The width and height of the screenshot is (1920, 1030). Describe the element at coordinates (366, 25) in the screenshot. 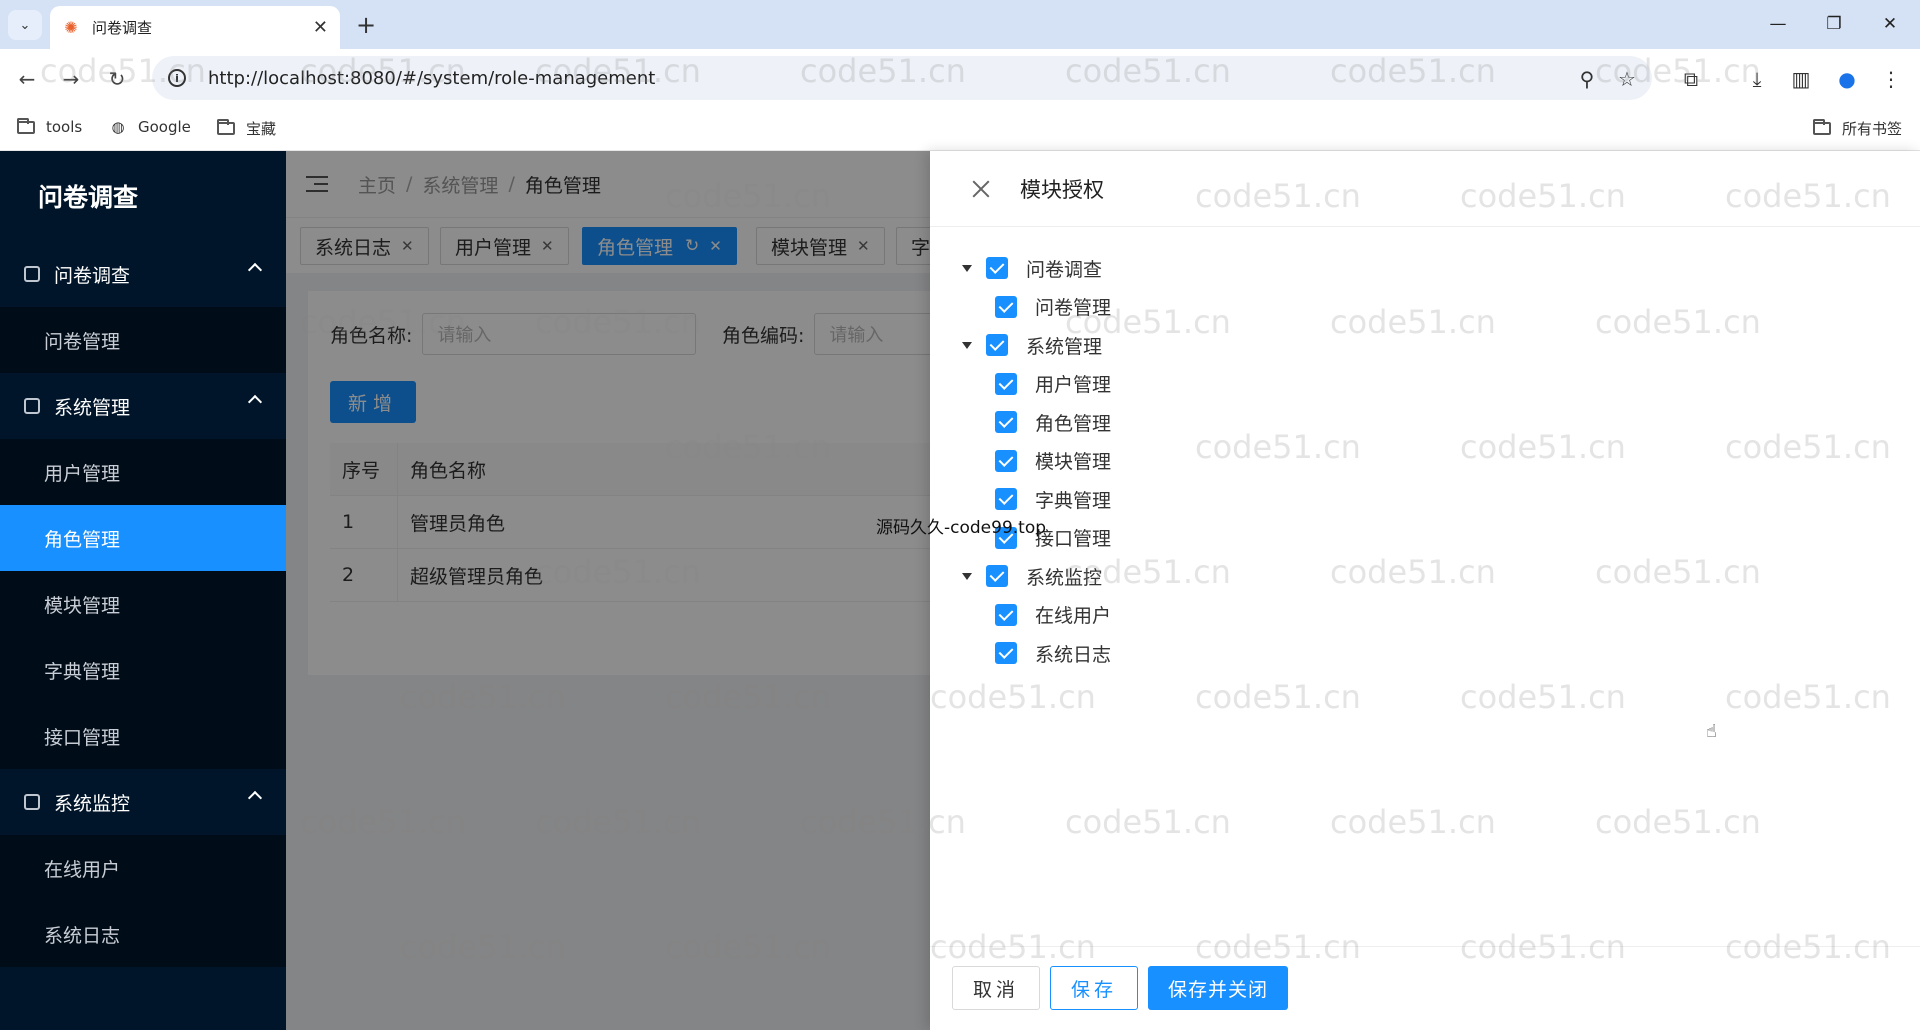

I see `new-tab-button: +` at that location.